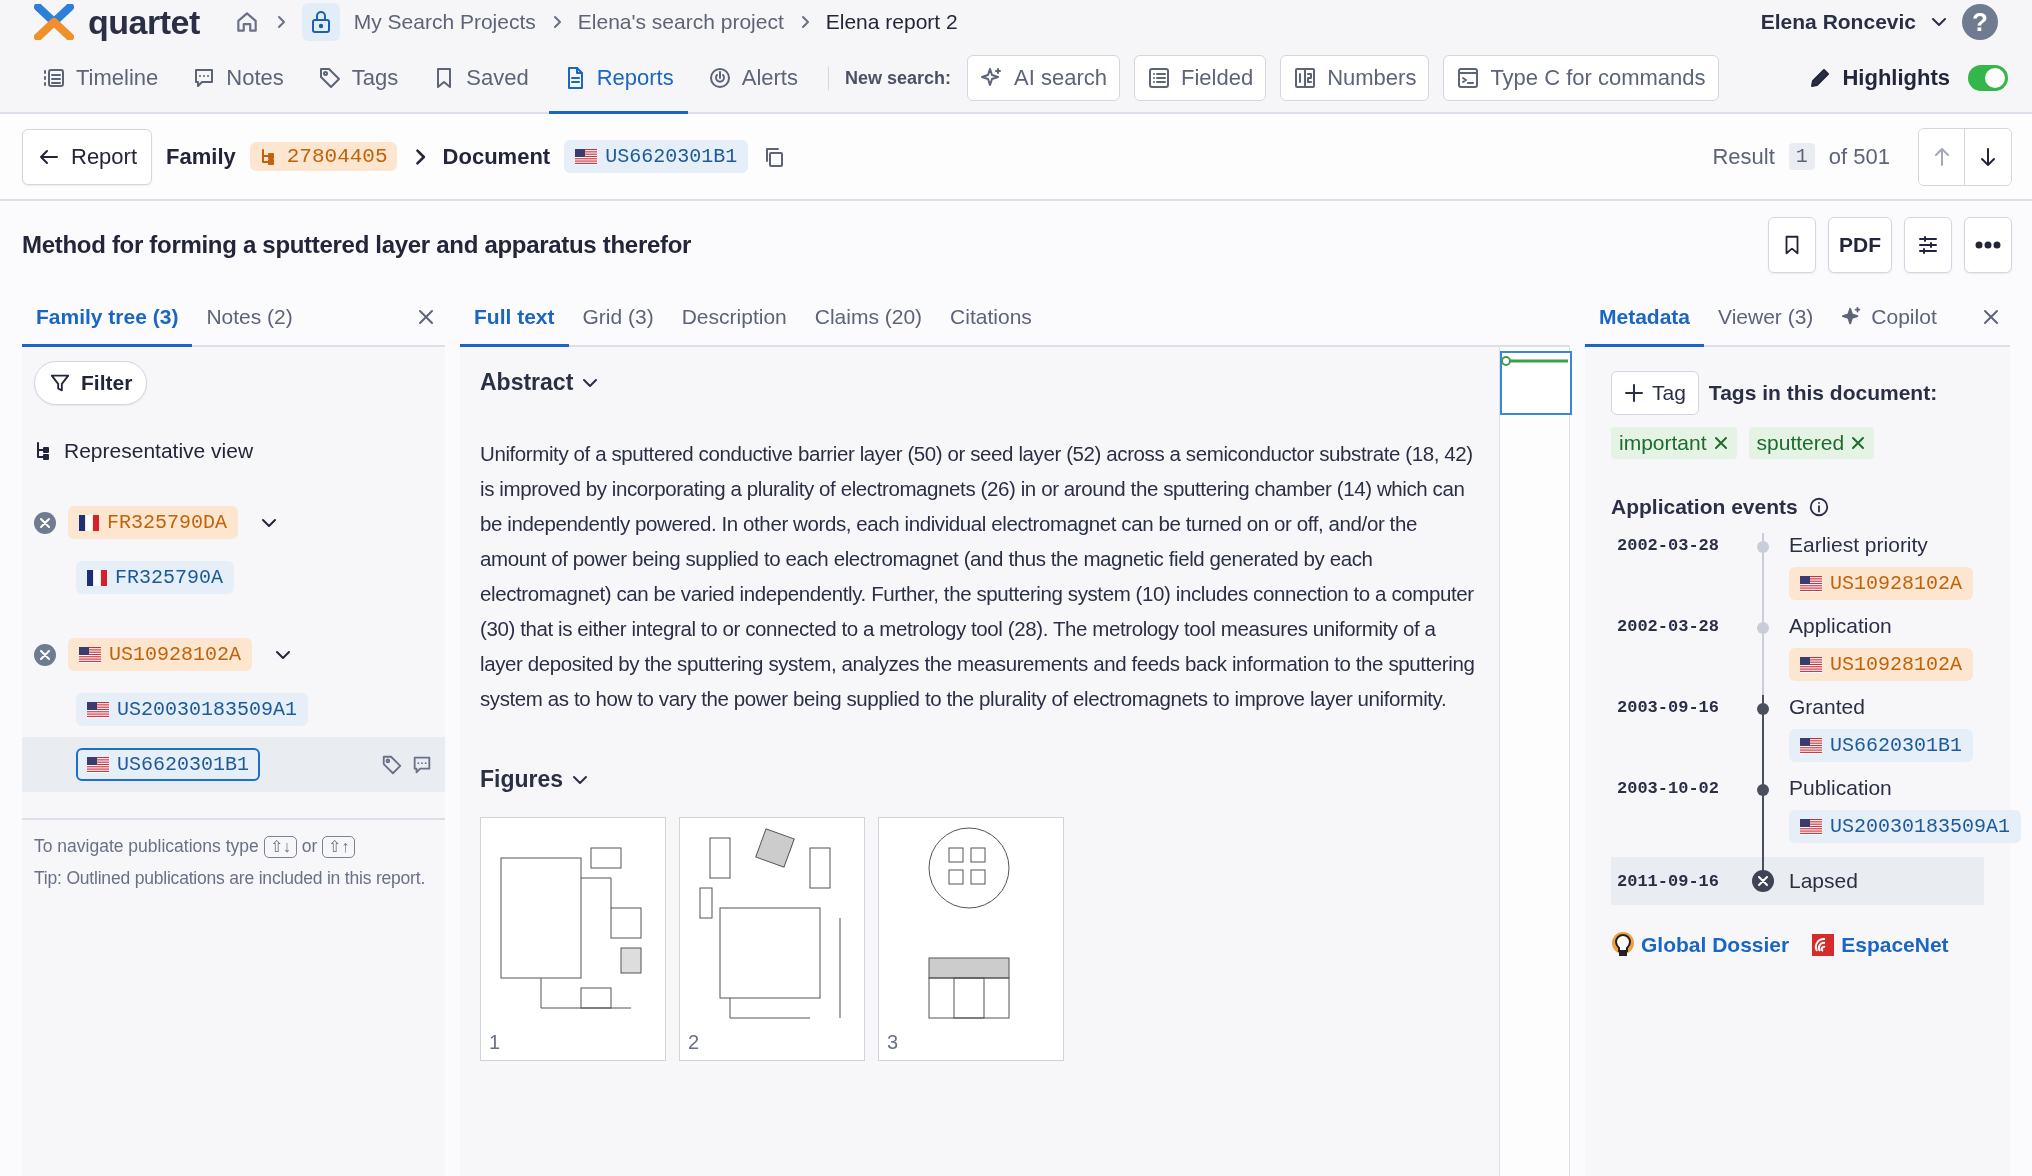 This screenshot has height=1176, width=2032. I want to click on result-total: of 501, so click(1859, 156).